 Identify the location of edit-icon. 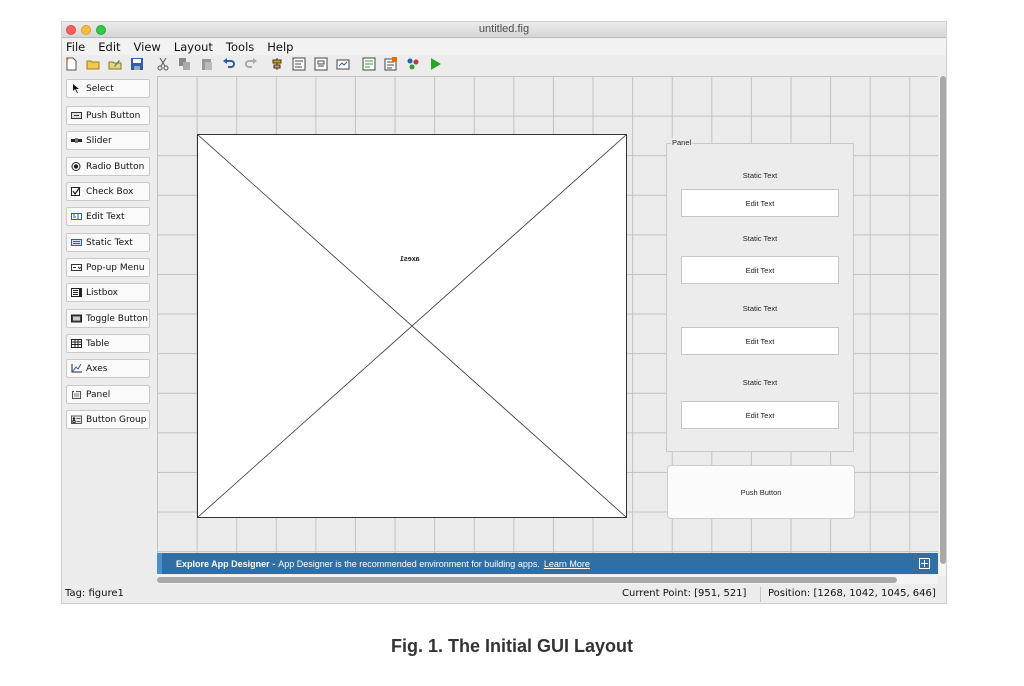
(115, 64).